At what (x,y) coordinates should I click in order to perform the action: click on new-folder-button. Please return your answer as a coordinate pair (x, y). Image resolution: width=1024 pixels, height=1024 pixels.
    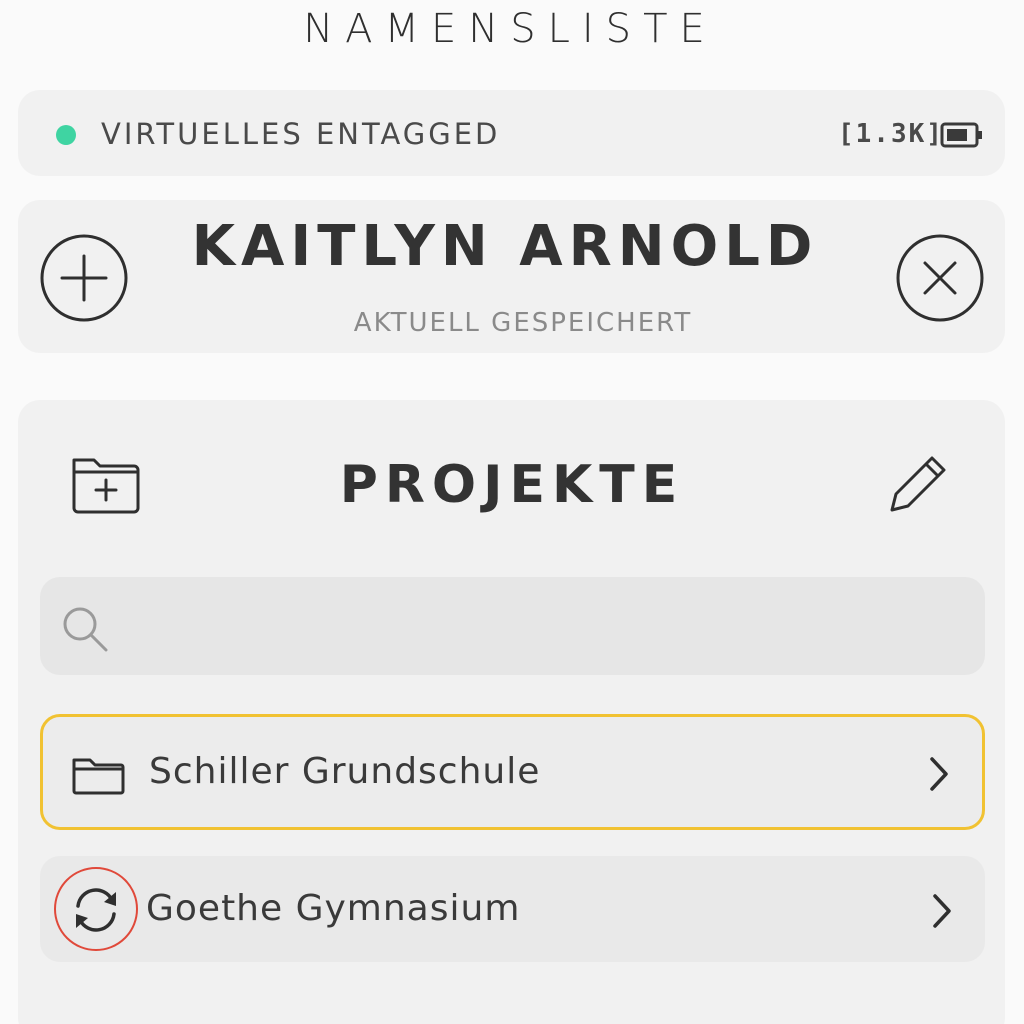
    Looking at the image, I should click on (106, 483).